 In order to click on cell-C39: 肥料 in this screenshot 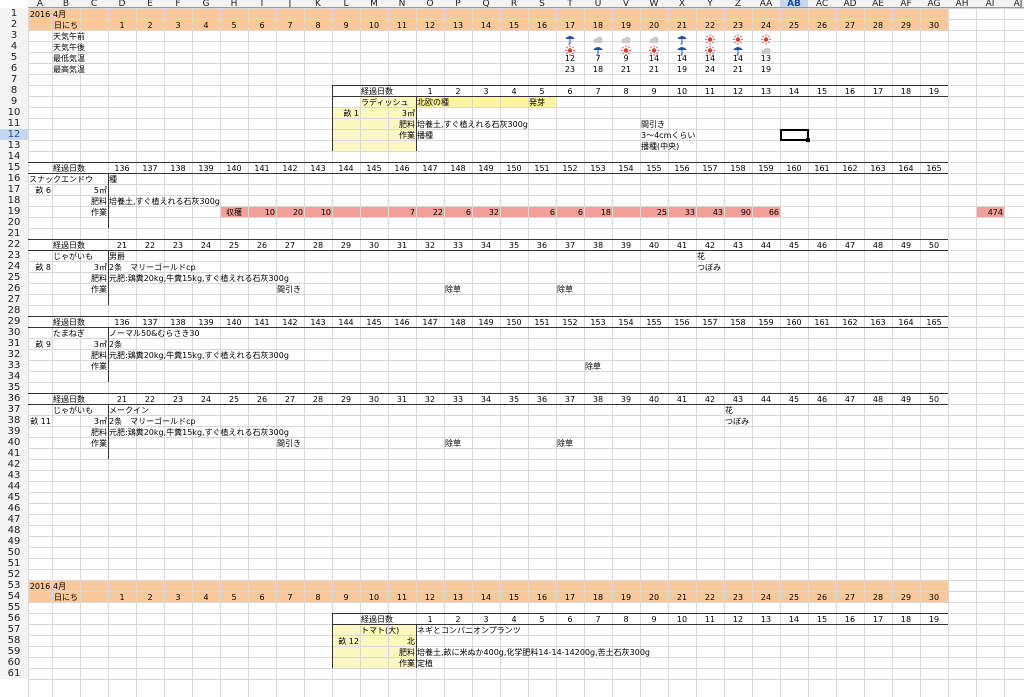, I will do `click(94, 432)`.